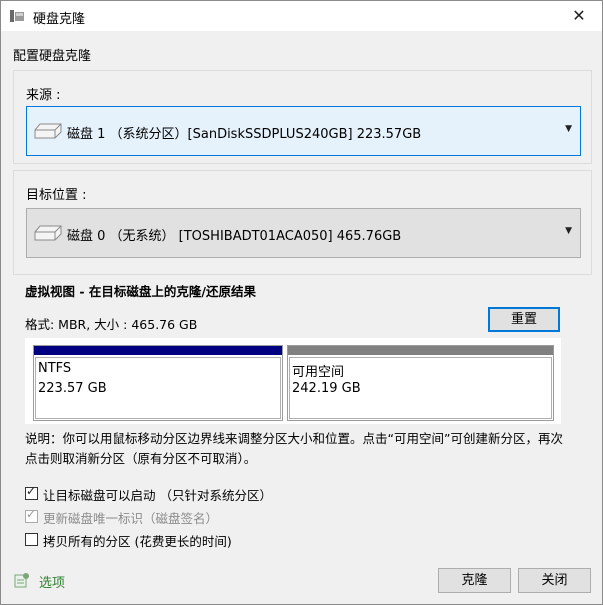 This screenshot has width=603, height=605. Describe the element at coordinates (43, 95) in the screenshot. I see `source-label: 来源 :` at that location.